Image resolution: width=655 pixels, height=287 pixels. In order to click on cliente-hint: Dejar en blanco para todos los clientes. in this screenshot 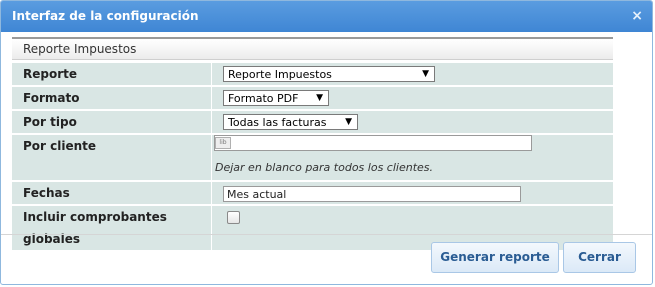, I will do `click(324, 167)`.